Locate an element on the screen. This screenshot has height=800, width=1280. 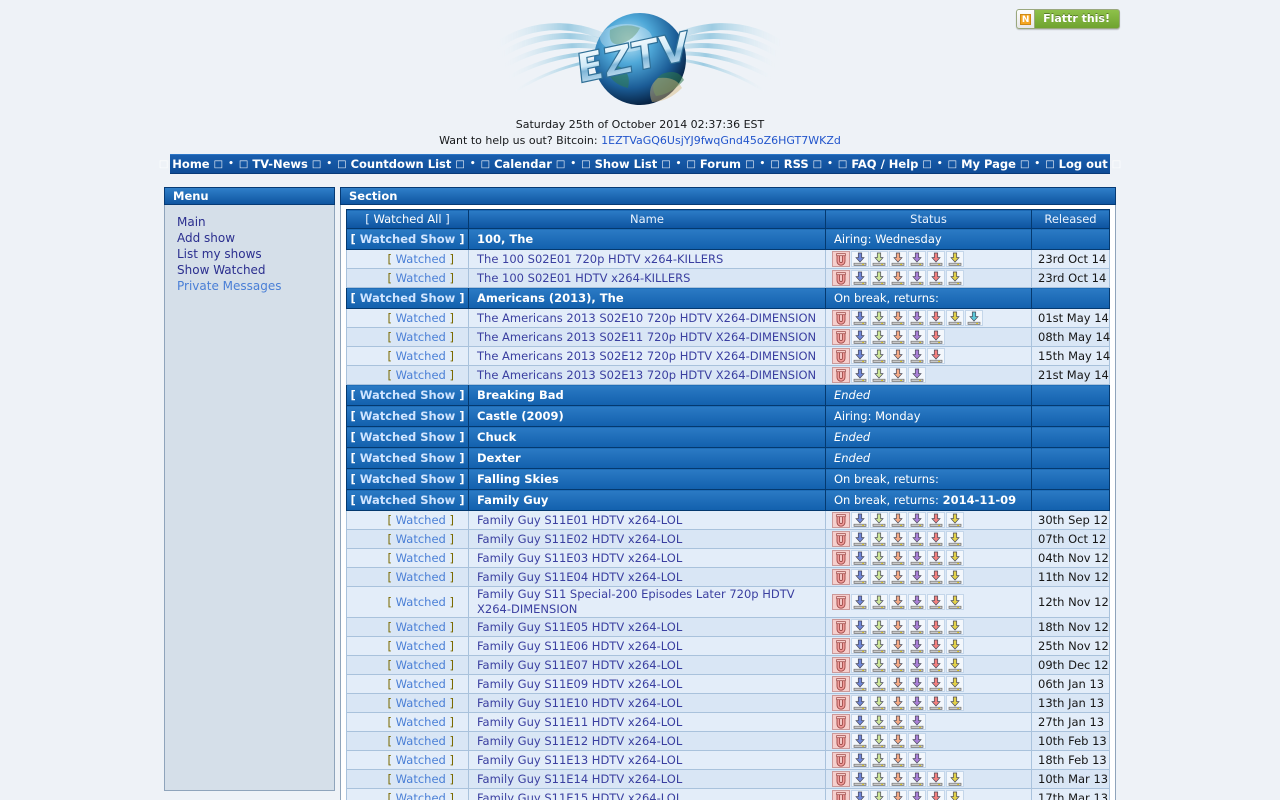
show-name-link: 100, The is located at coordinates (505, 239).